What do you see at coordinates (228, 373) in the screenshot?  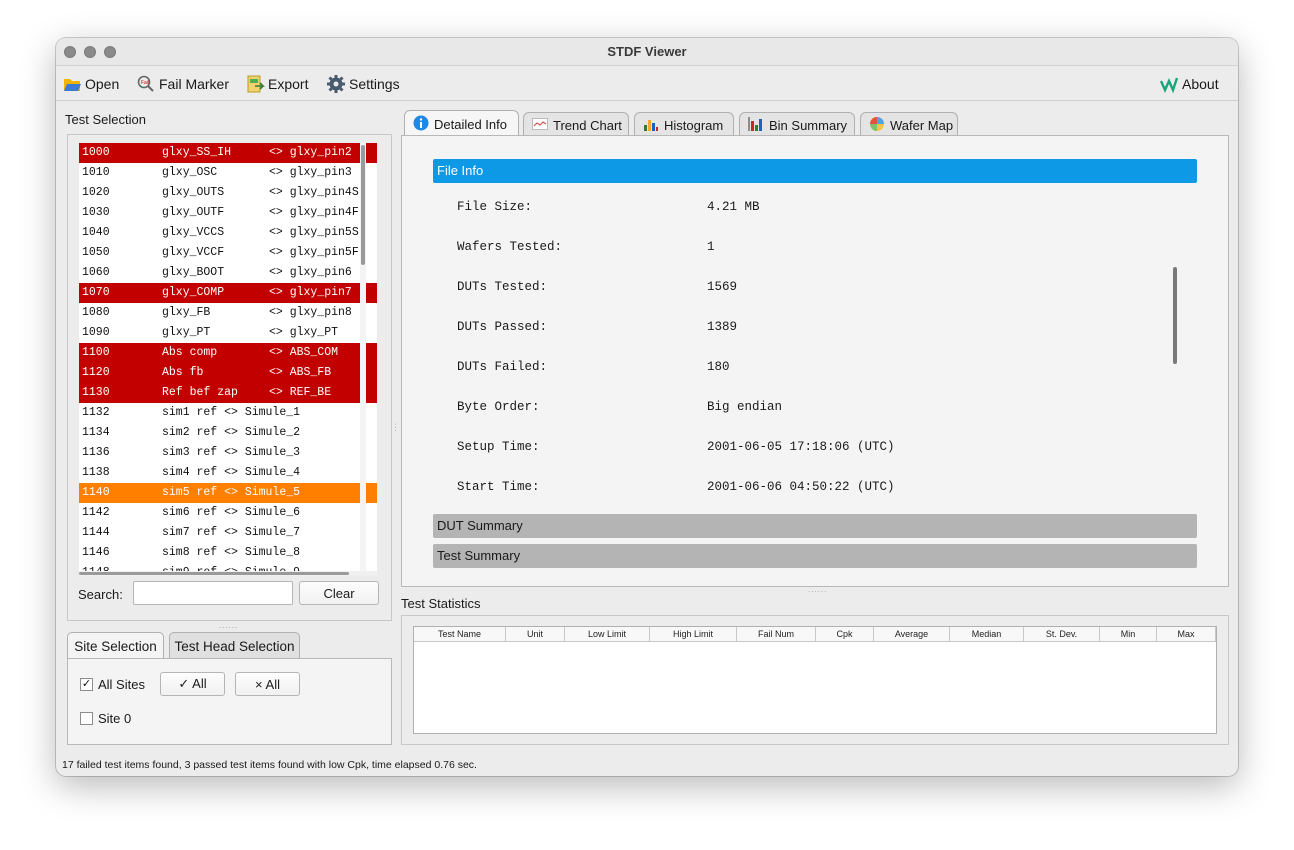 I see `test-list-item: 1120 Abs fb <> ABS_FB` at bounding box center [228, 373].